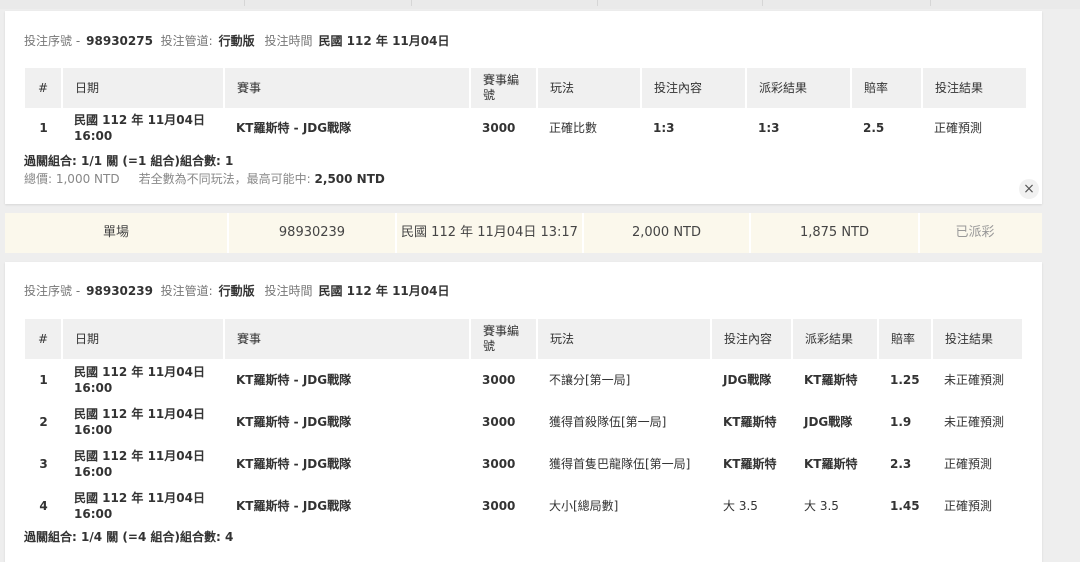 This screenshot has height=562, width=1080. Describe the element at coordinates (573, 128) in the screenshot. I see `cell-play: 正確比數` at that location.